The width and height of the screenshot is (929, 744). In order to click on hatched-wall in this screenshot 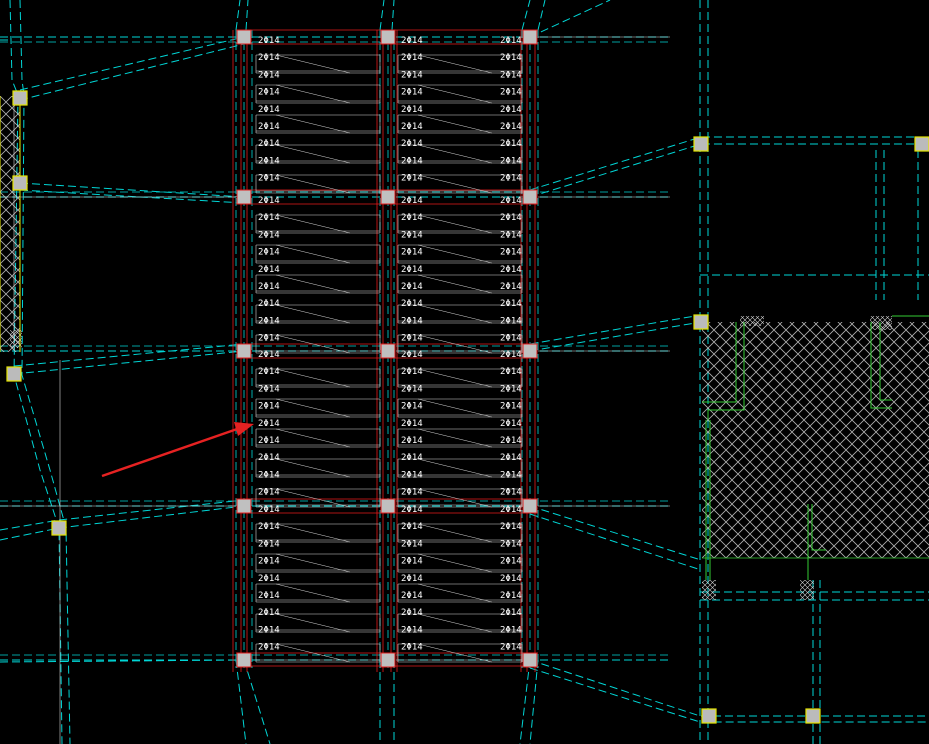, I will do `click(10, 224)`.